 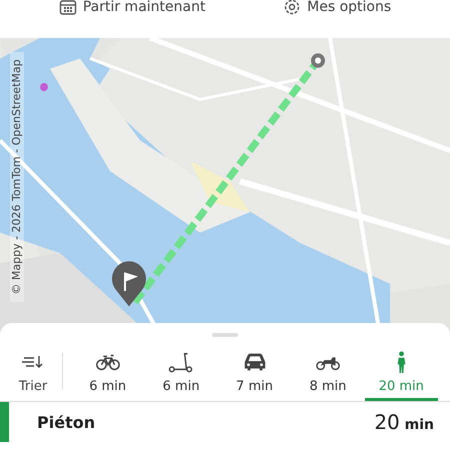 What do you see at coordinates (404, 422) in the screenshot?
I see `route-duration: 20 min` at bounding box center [404, 422].